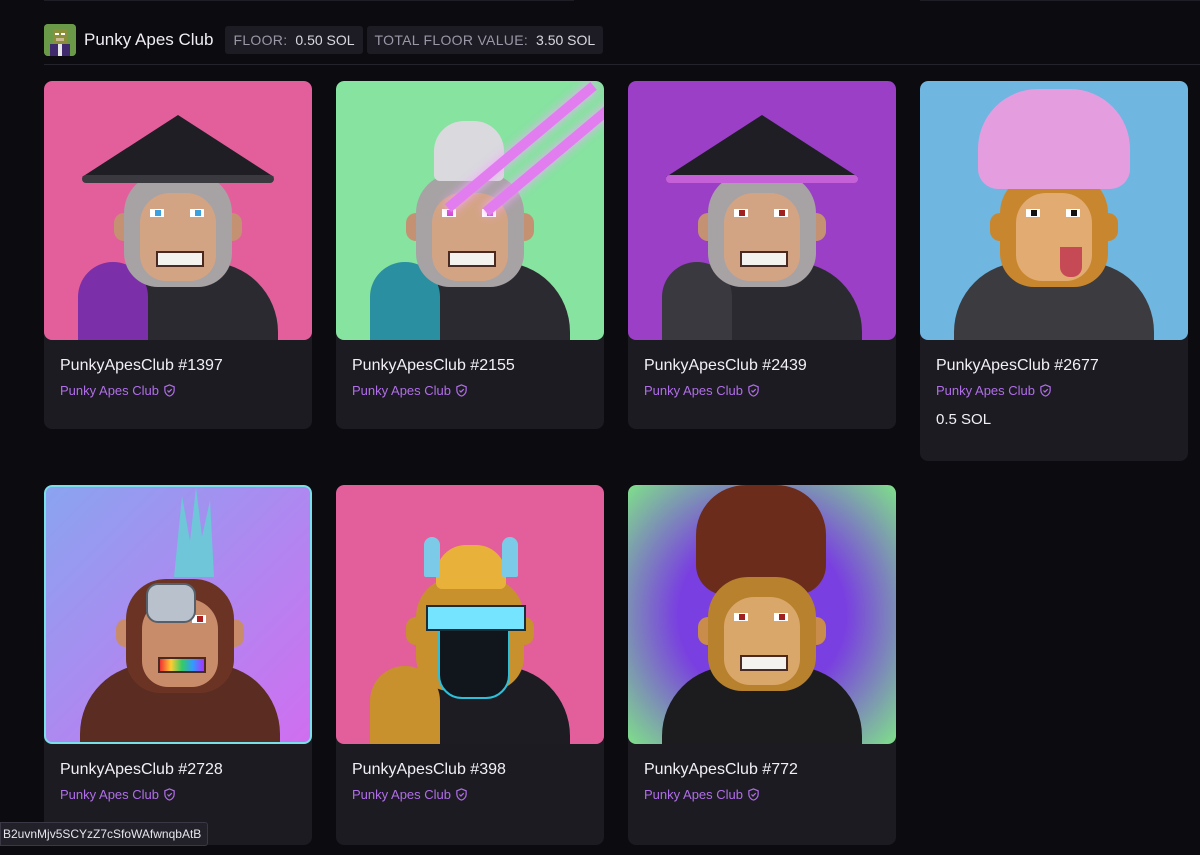  I want to click on address-tooltip: B2uvnMjv5SCYzZ7cSfoWAfwnqbAtB, so click(104, 834).